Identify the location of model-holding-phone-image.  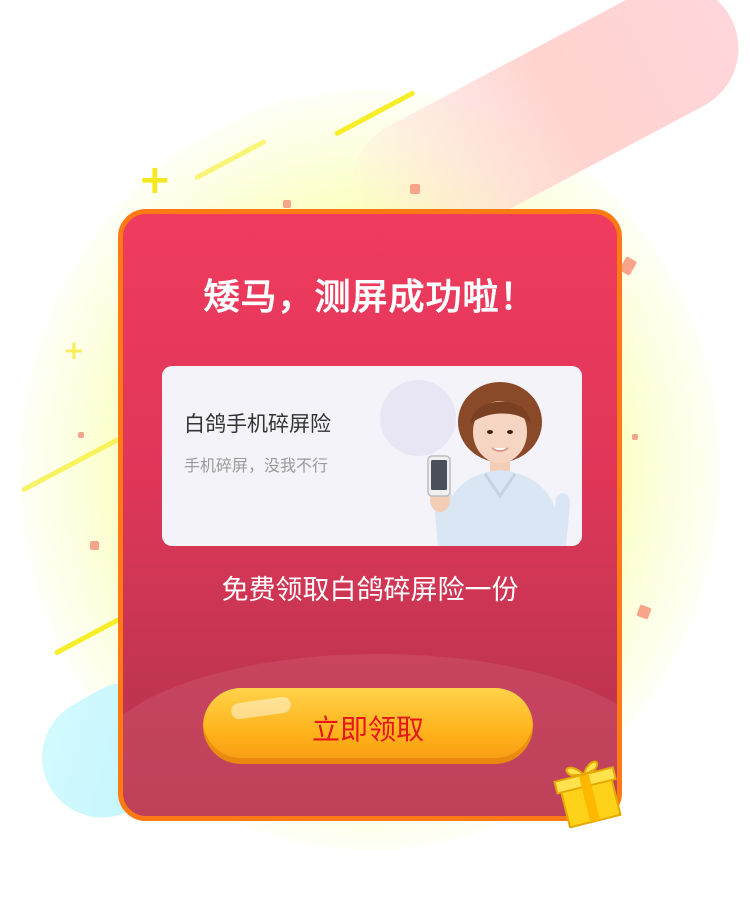
(498, 464).